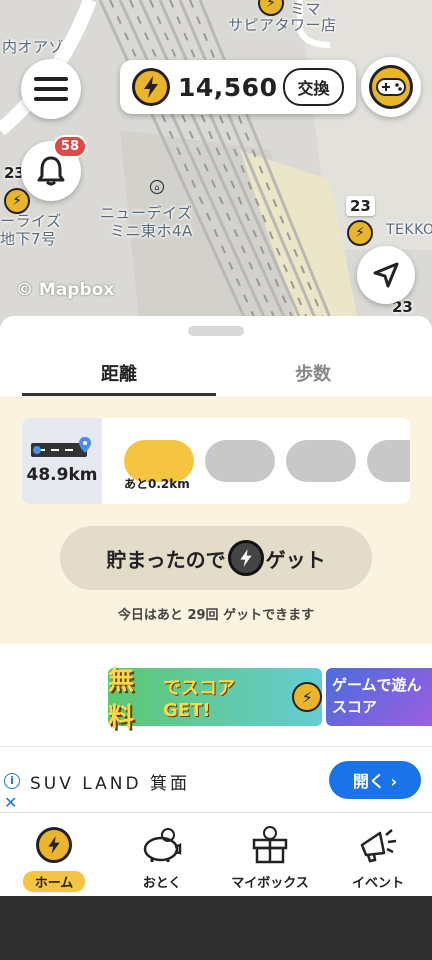  Describe the element at coordinates (360, 206) in the screenshot. I see `map-spot-count: 23` at that location.